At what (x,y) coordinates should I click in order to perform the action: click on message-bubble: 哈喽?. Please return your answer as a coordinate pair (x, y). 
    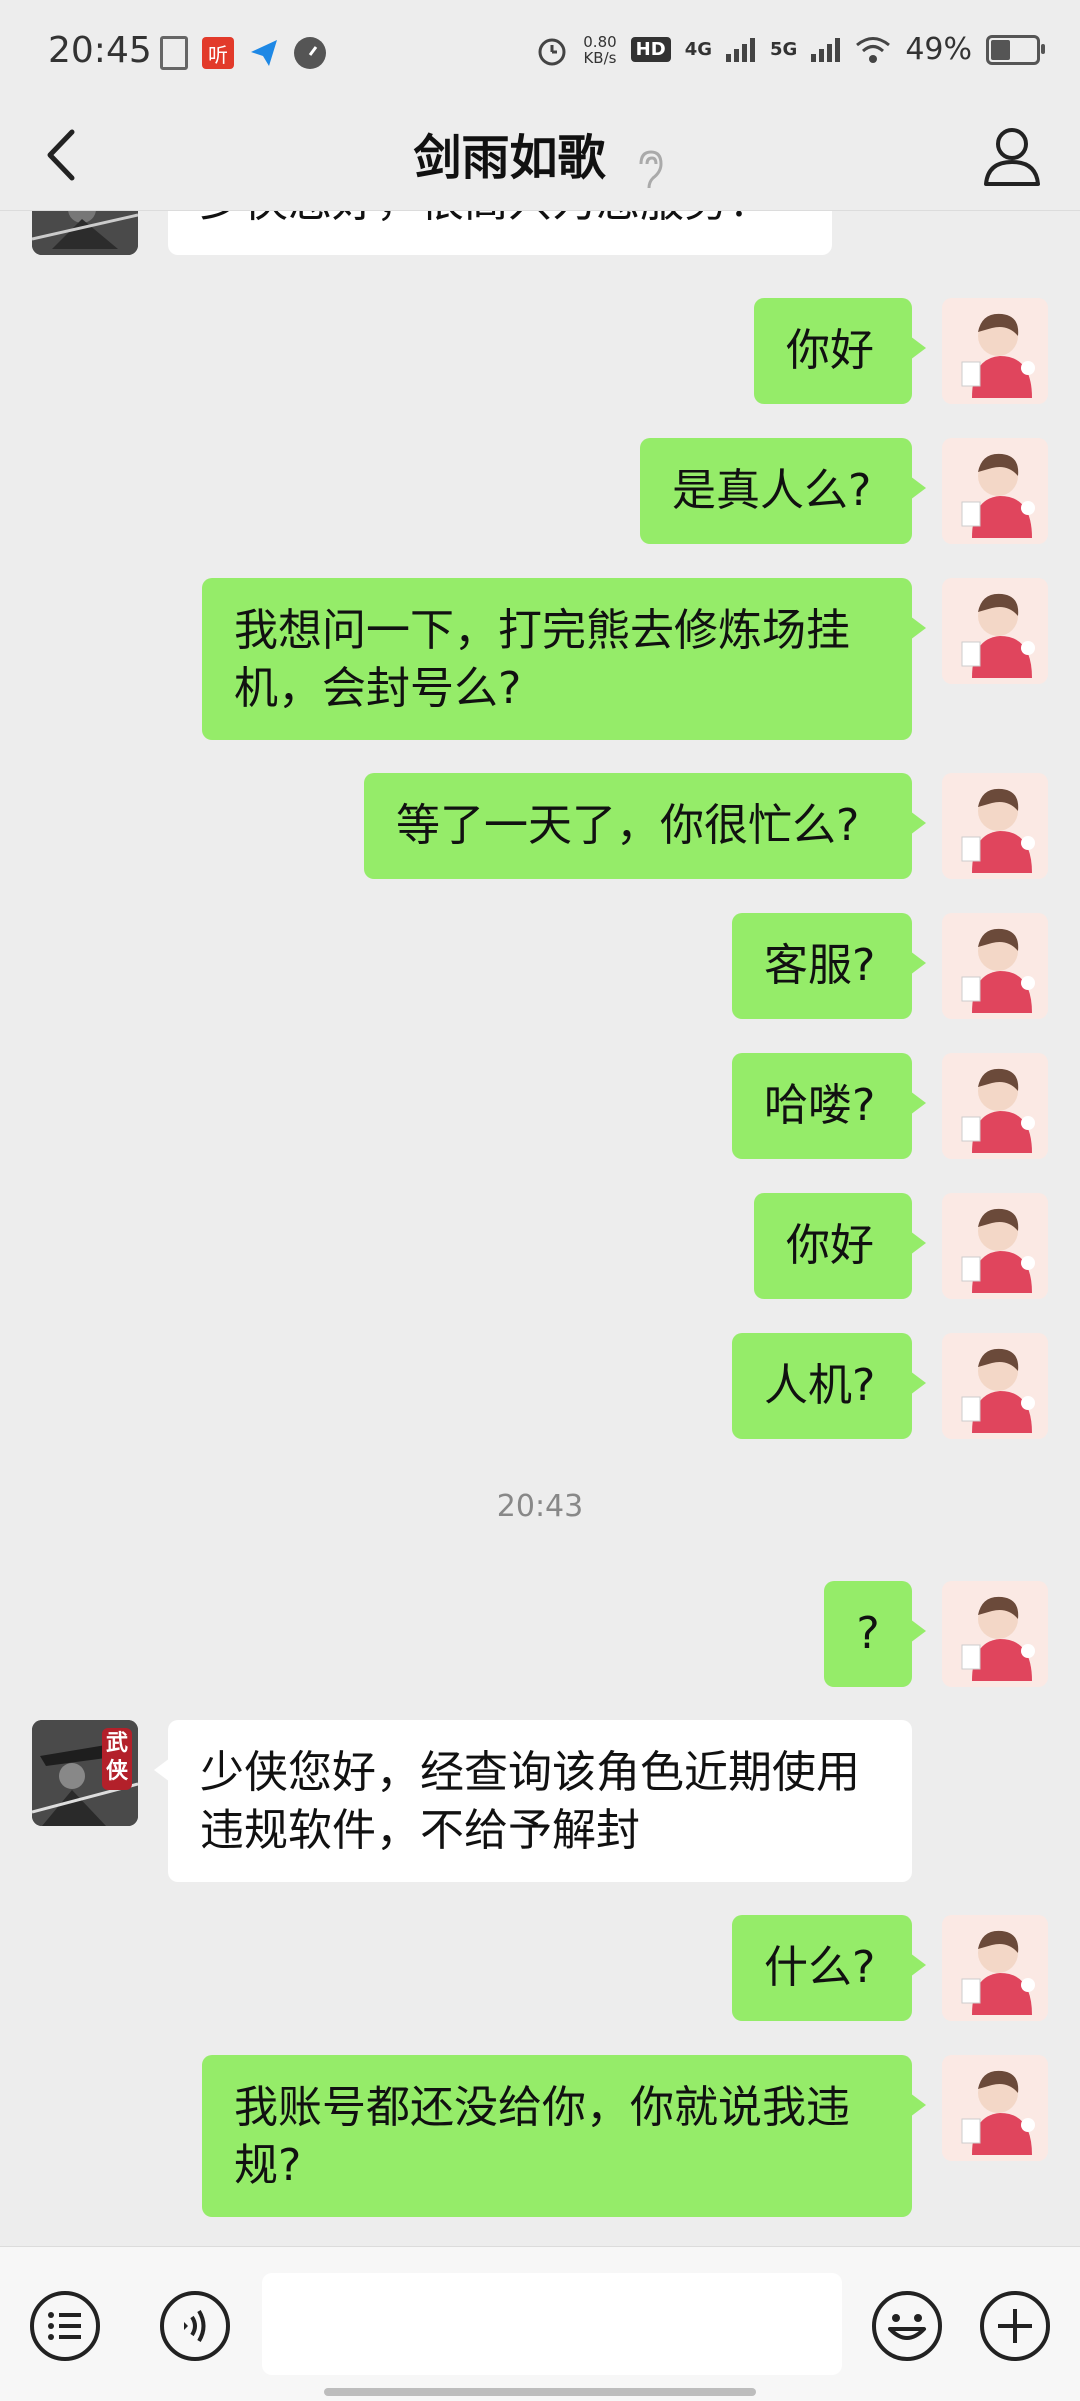
    Looking at the image, I should click on (829, 1106).